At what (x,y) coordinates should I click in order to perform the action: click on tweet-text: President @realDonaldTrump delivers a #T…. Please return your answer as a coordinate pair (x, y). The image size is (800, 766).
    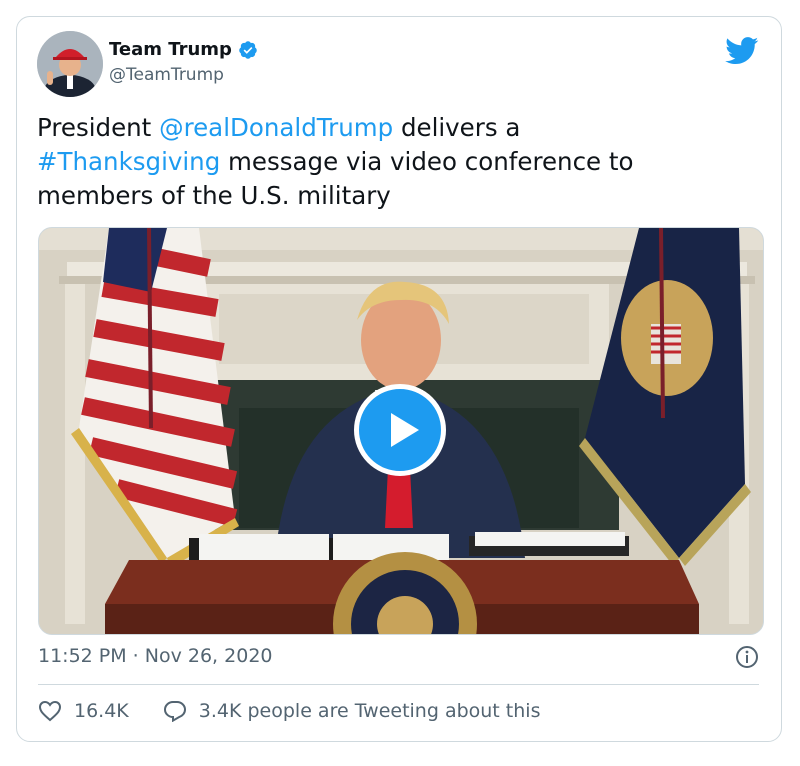
    Looking at the image, I should click on (387, 162).